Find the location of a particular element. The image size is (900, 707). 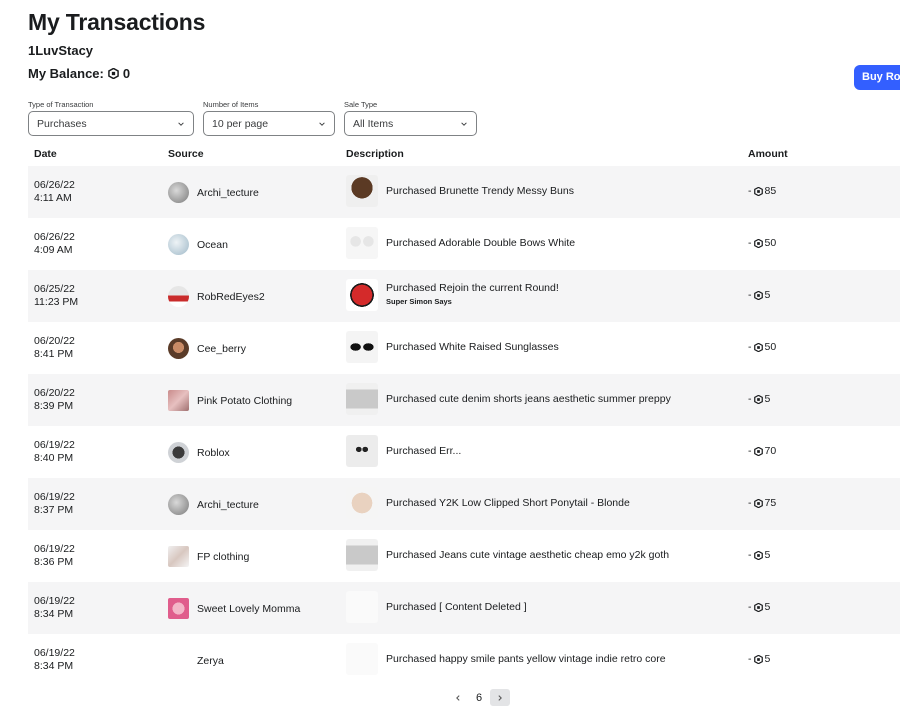

date-text: 06/26/22 is located at coordinates (54, 237).